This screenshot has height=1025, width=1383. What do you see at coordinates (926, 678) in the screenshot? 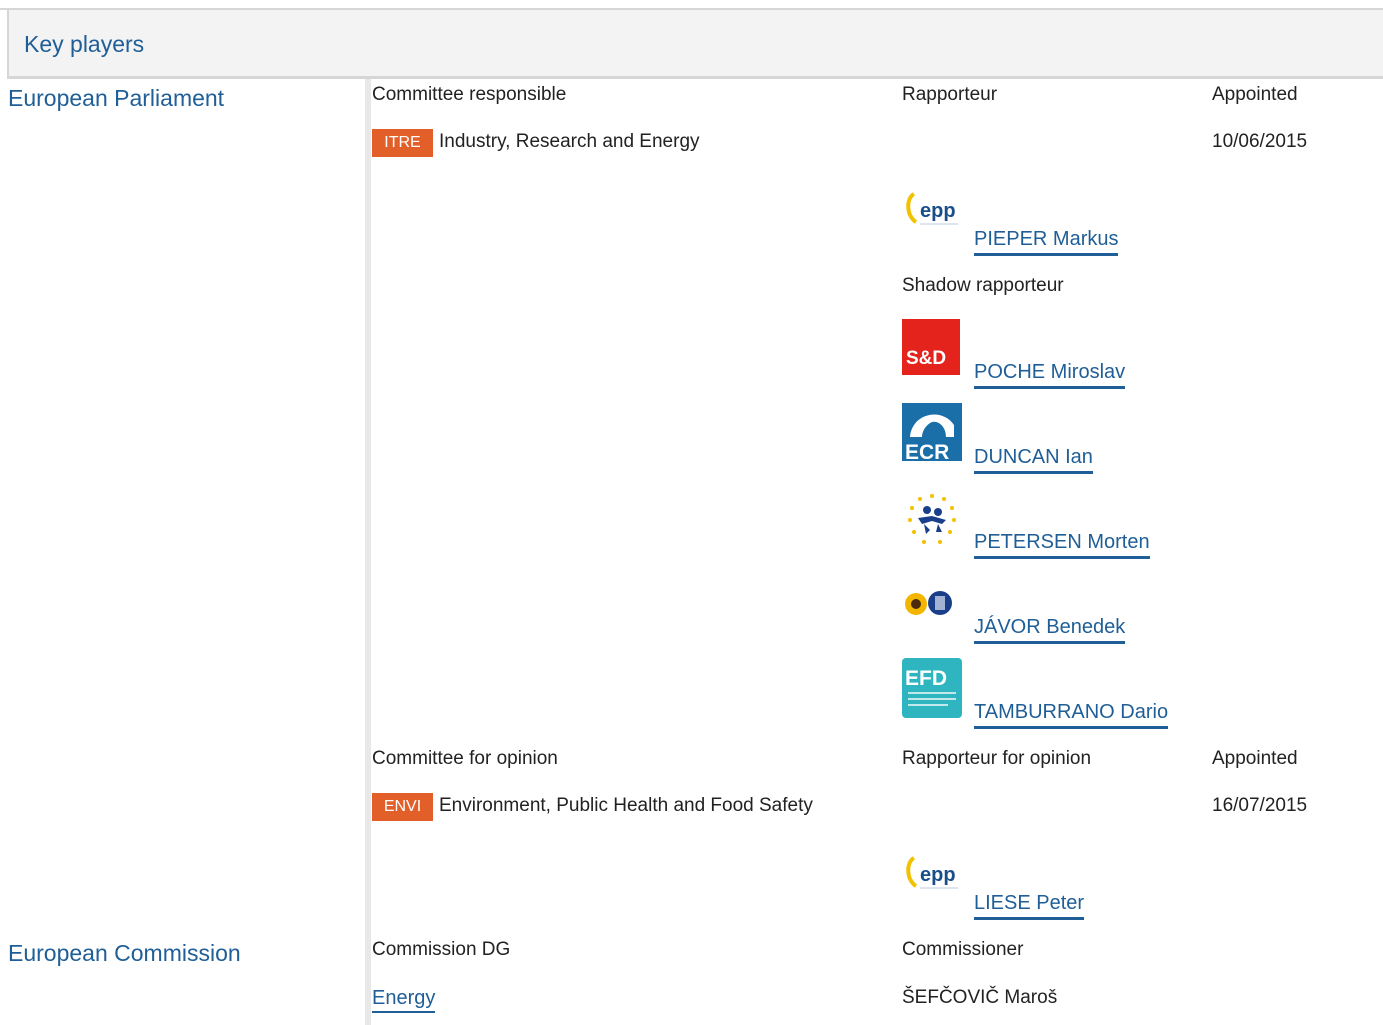
I see `svg-text: EFD` at bounding box center [926, 678].